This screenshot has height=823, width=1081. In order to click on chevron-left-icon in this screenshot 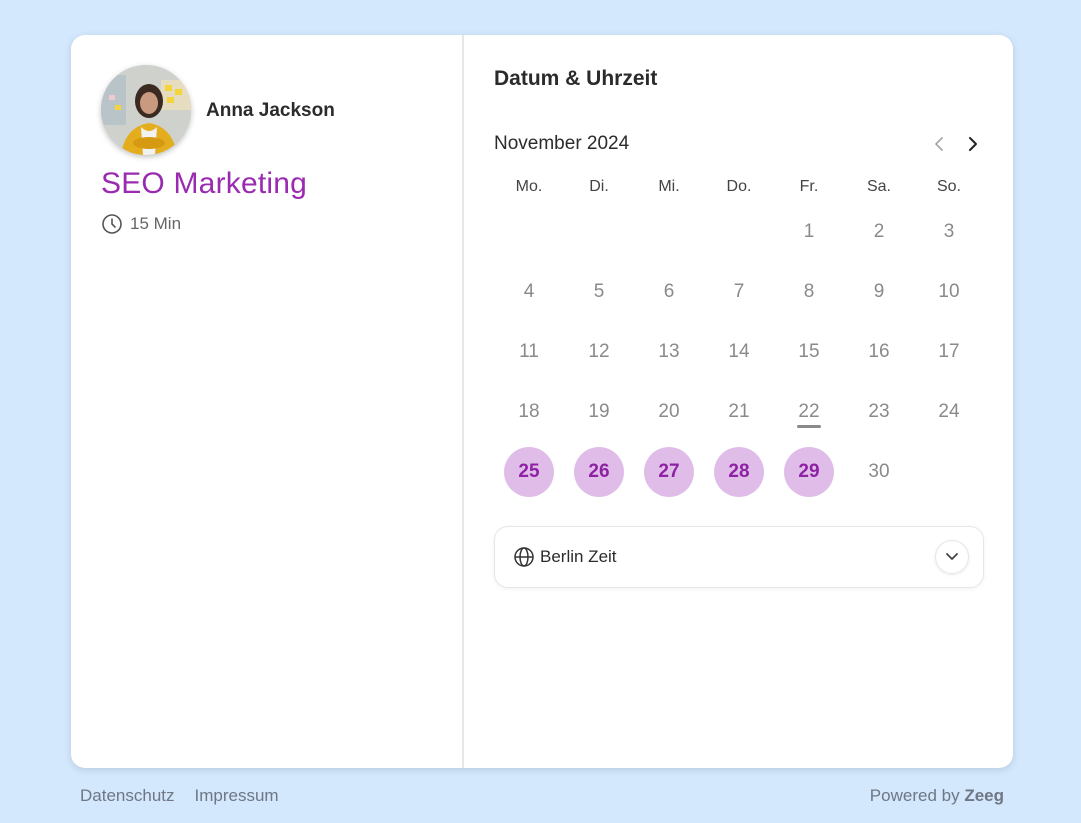, I will do `click(939, 144)`.